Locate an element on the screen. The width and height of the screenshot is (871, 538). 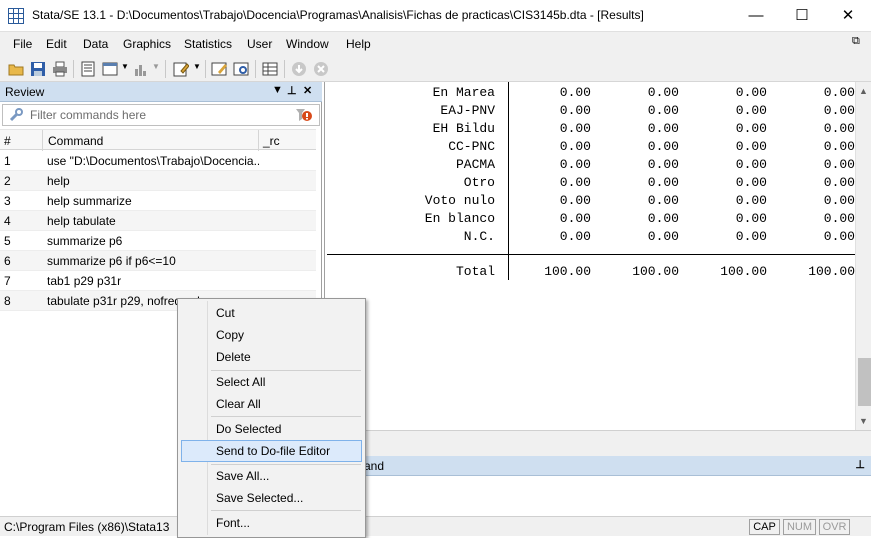
review-close-icon: ✕ is located at coordinates (307, 90).